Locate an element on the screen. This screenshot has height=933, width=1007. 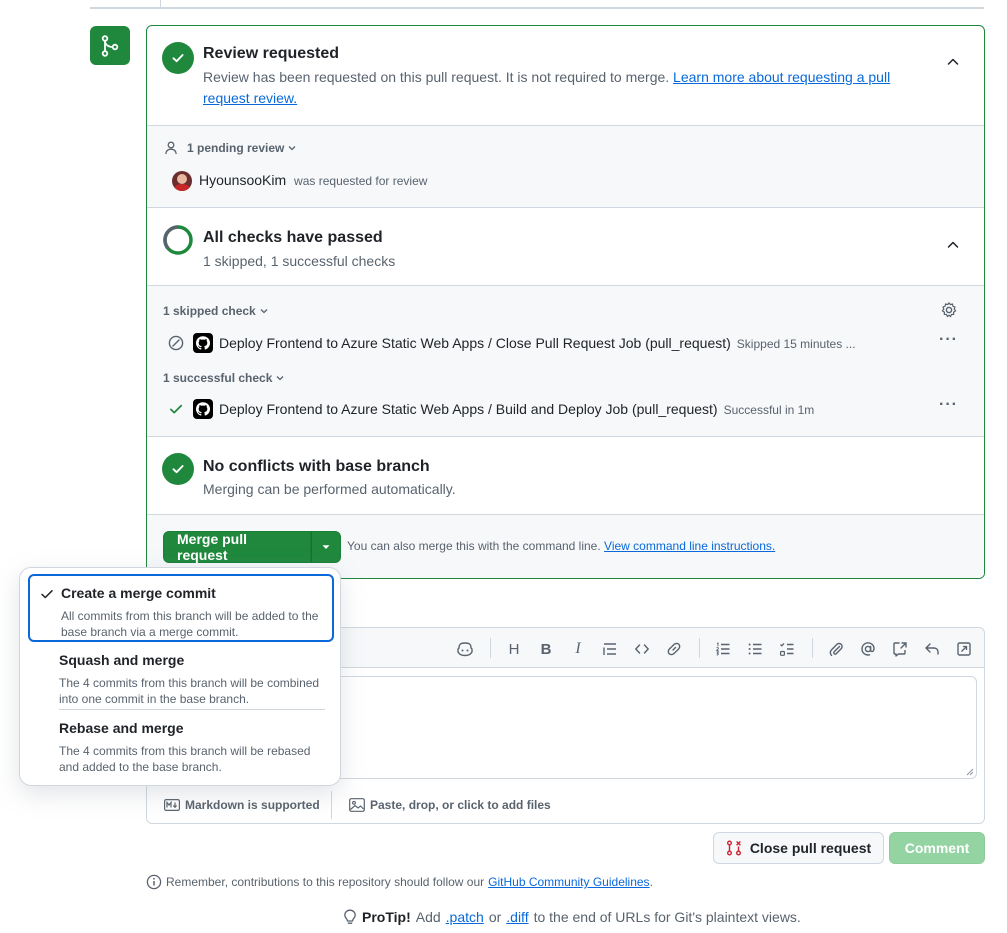
ordered-list-icon is located at coordinates (723, 649).